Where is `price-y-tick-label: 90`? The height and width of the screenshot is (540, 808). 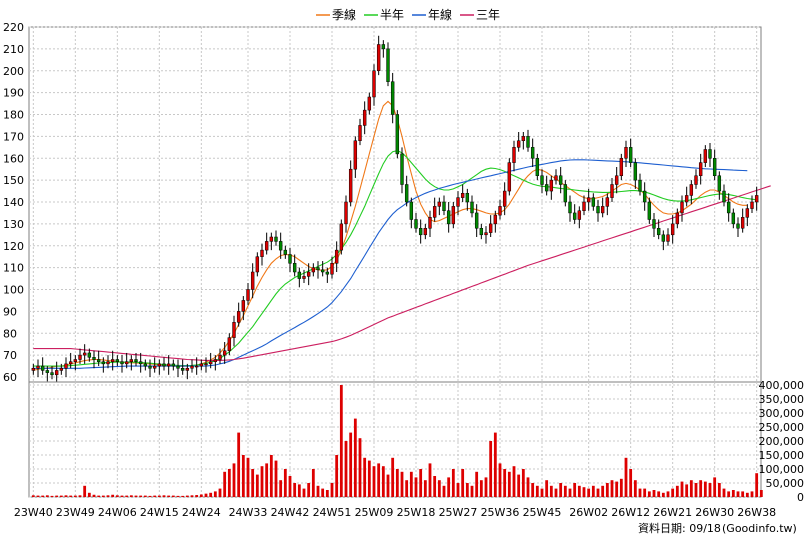 price-y-tick-label: 90 is located at coordinates (10, 311).